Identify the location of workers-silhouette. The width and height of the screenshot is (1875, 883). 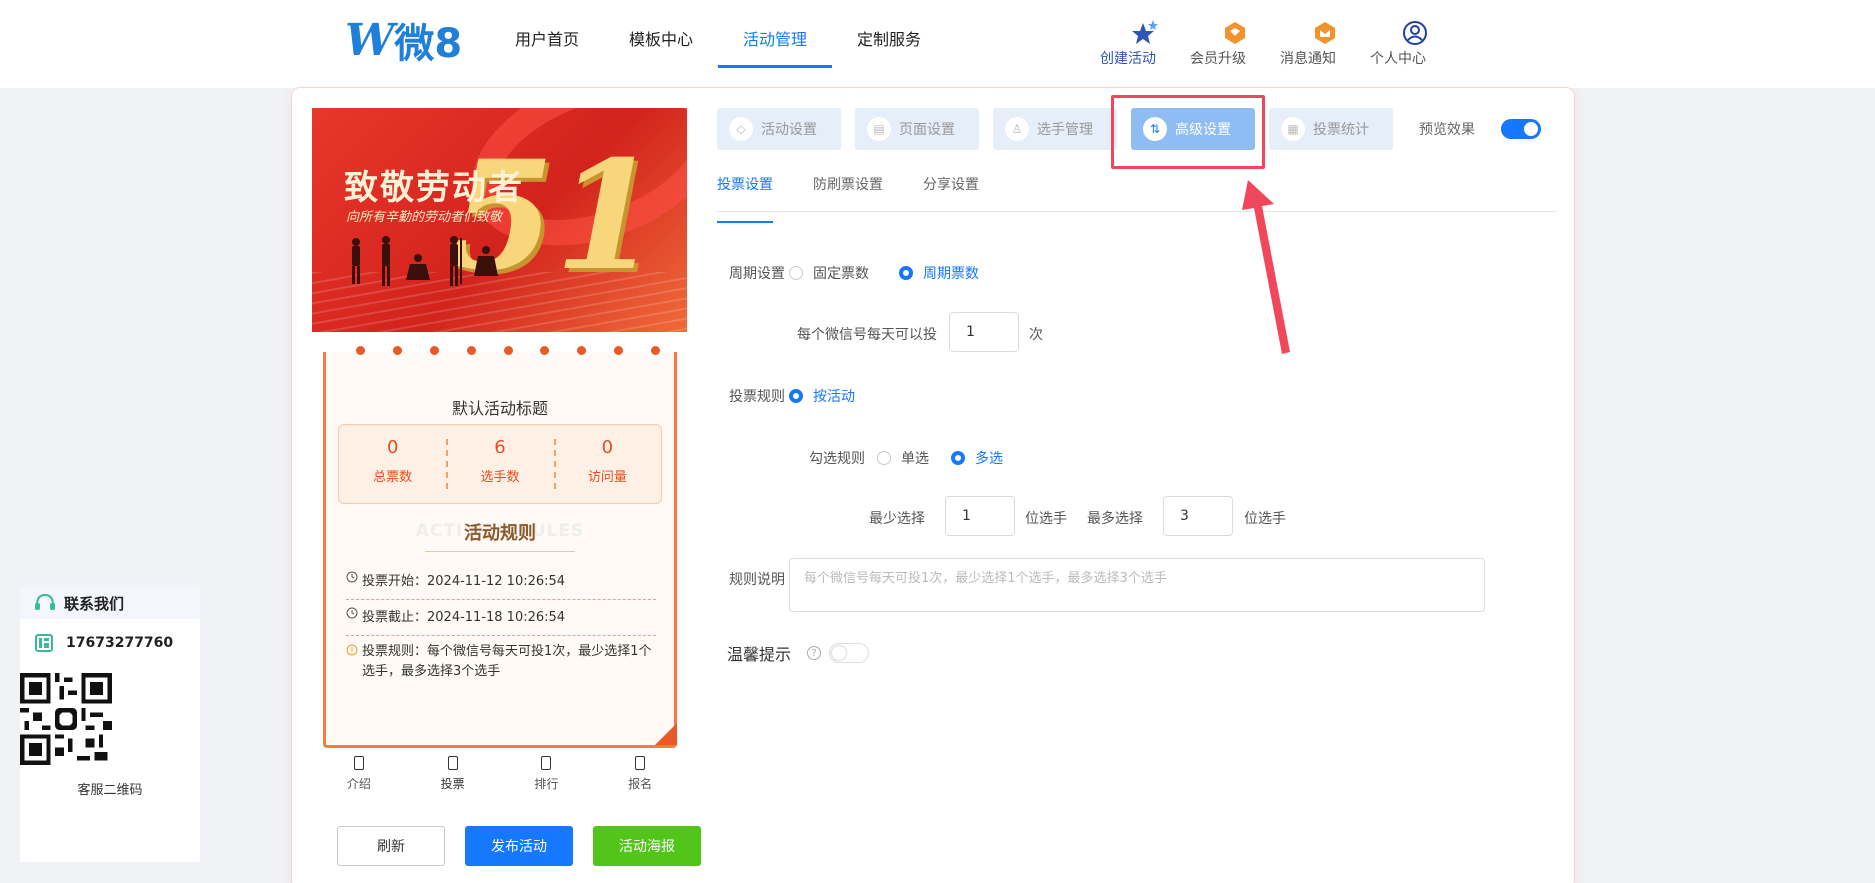
(425, 261).